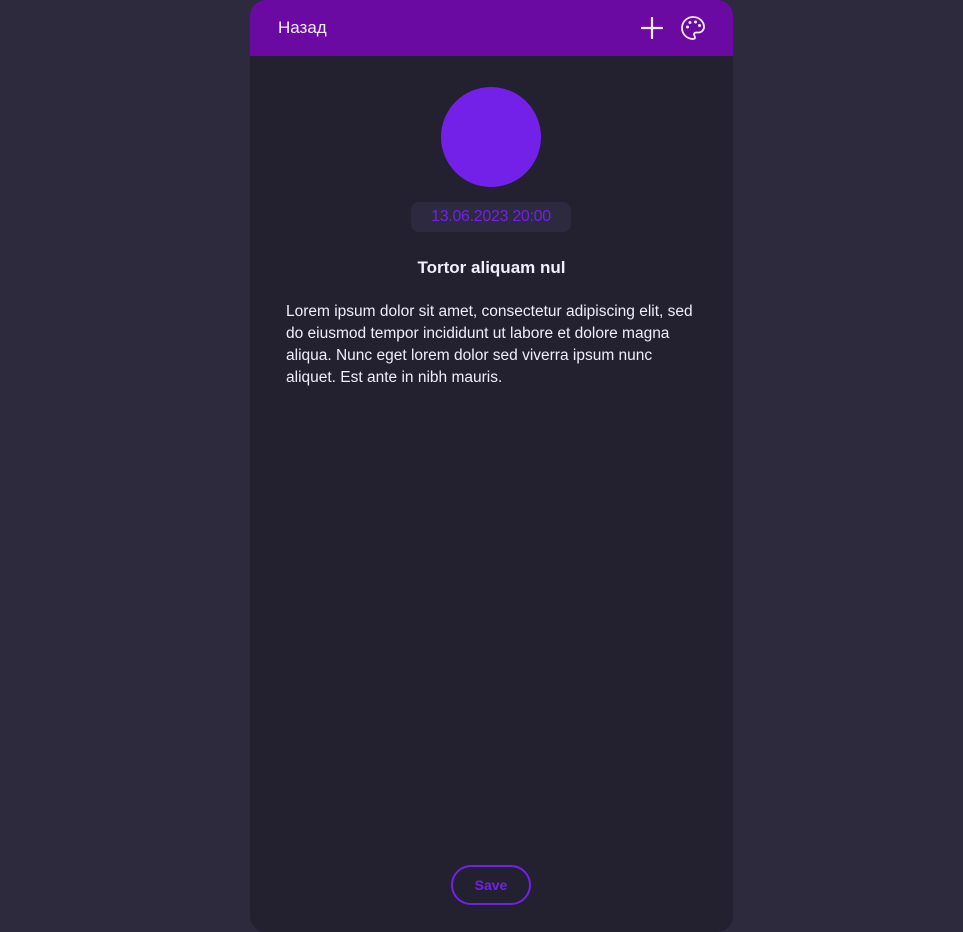 This screenshot has height=932, width=963. Describe the element at coordinates (491, 217) in the screenshot. I see `date-badge: 13.06.2023 20:00` at that location.